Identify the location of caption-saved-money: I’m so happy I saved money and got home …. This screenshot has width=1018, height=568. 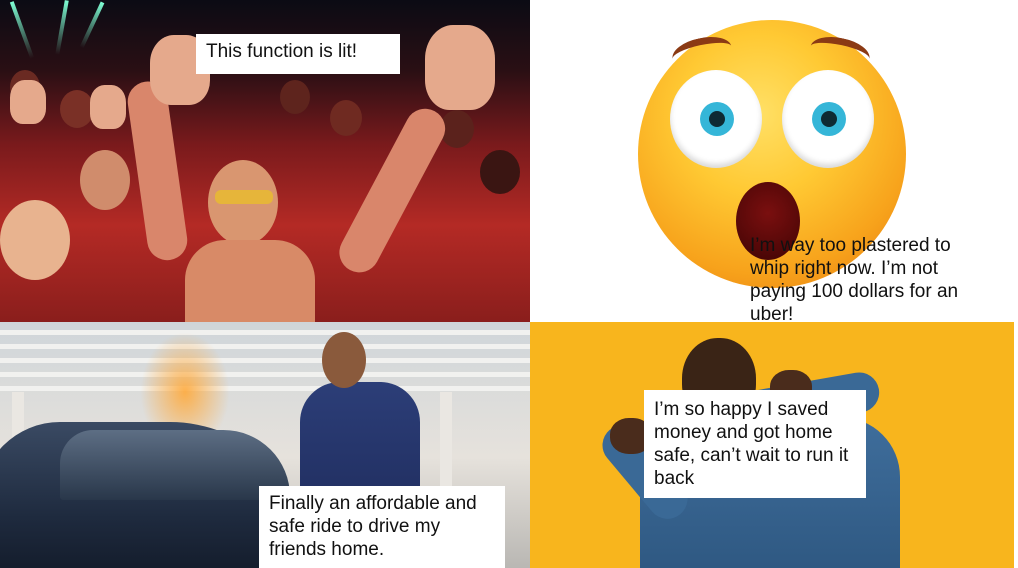
(755, 444).